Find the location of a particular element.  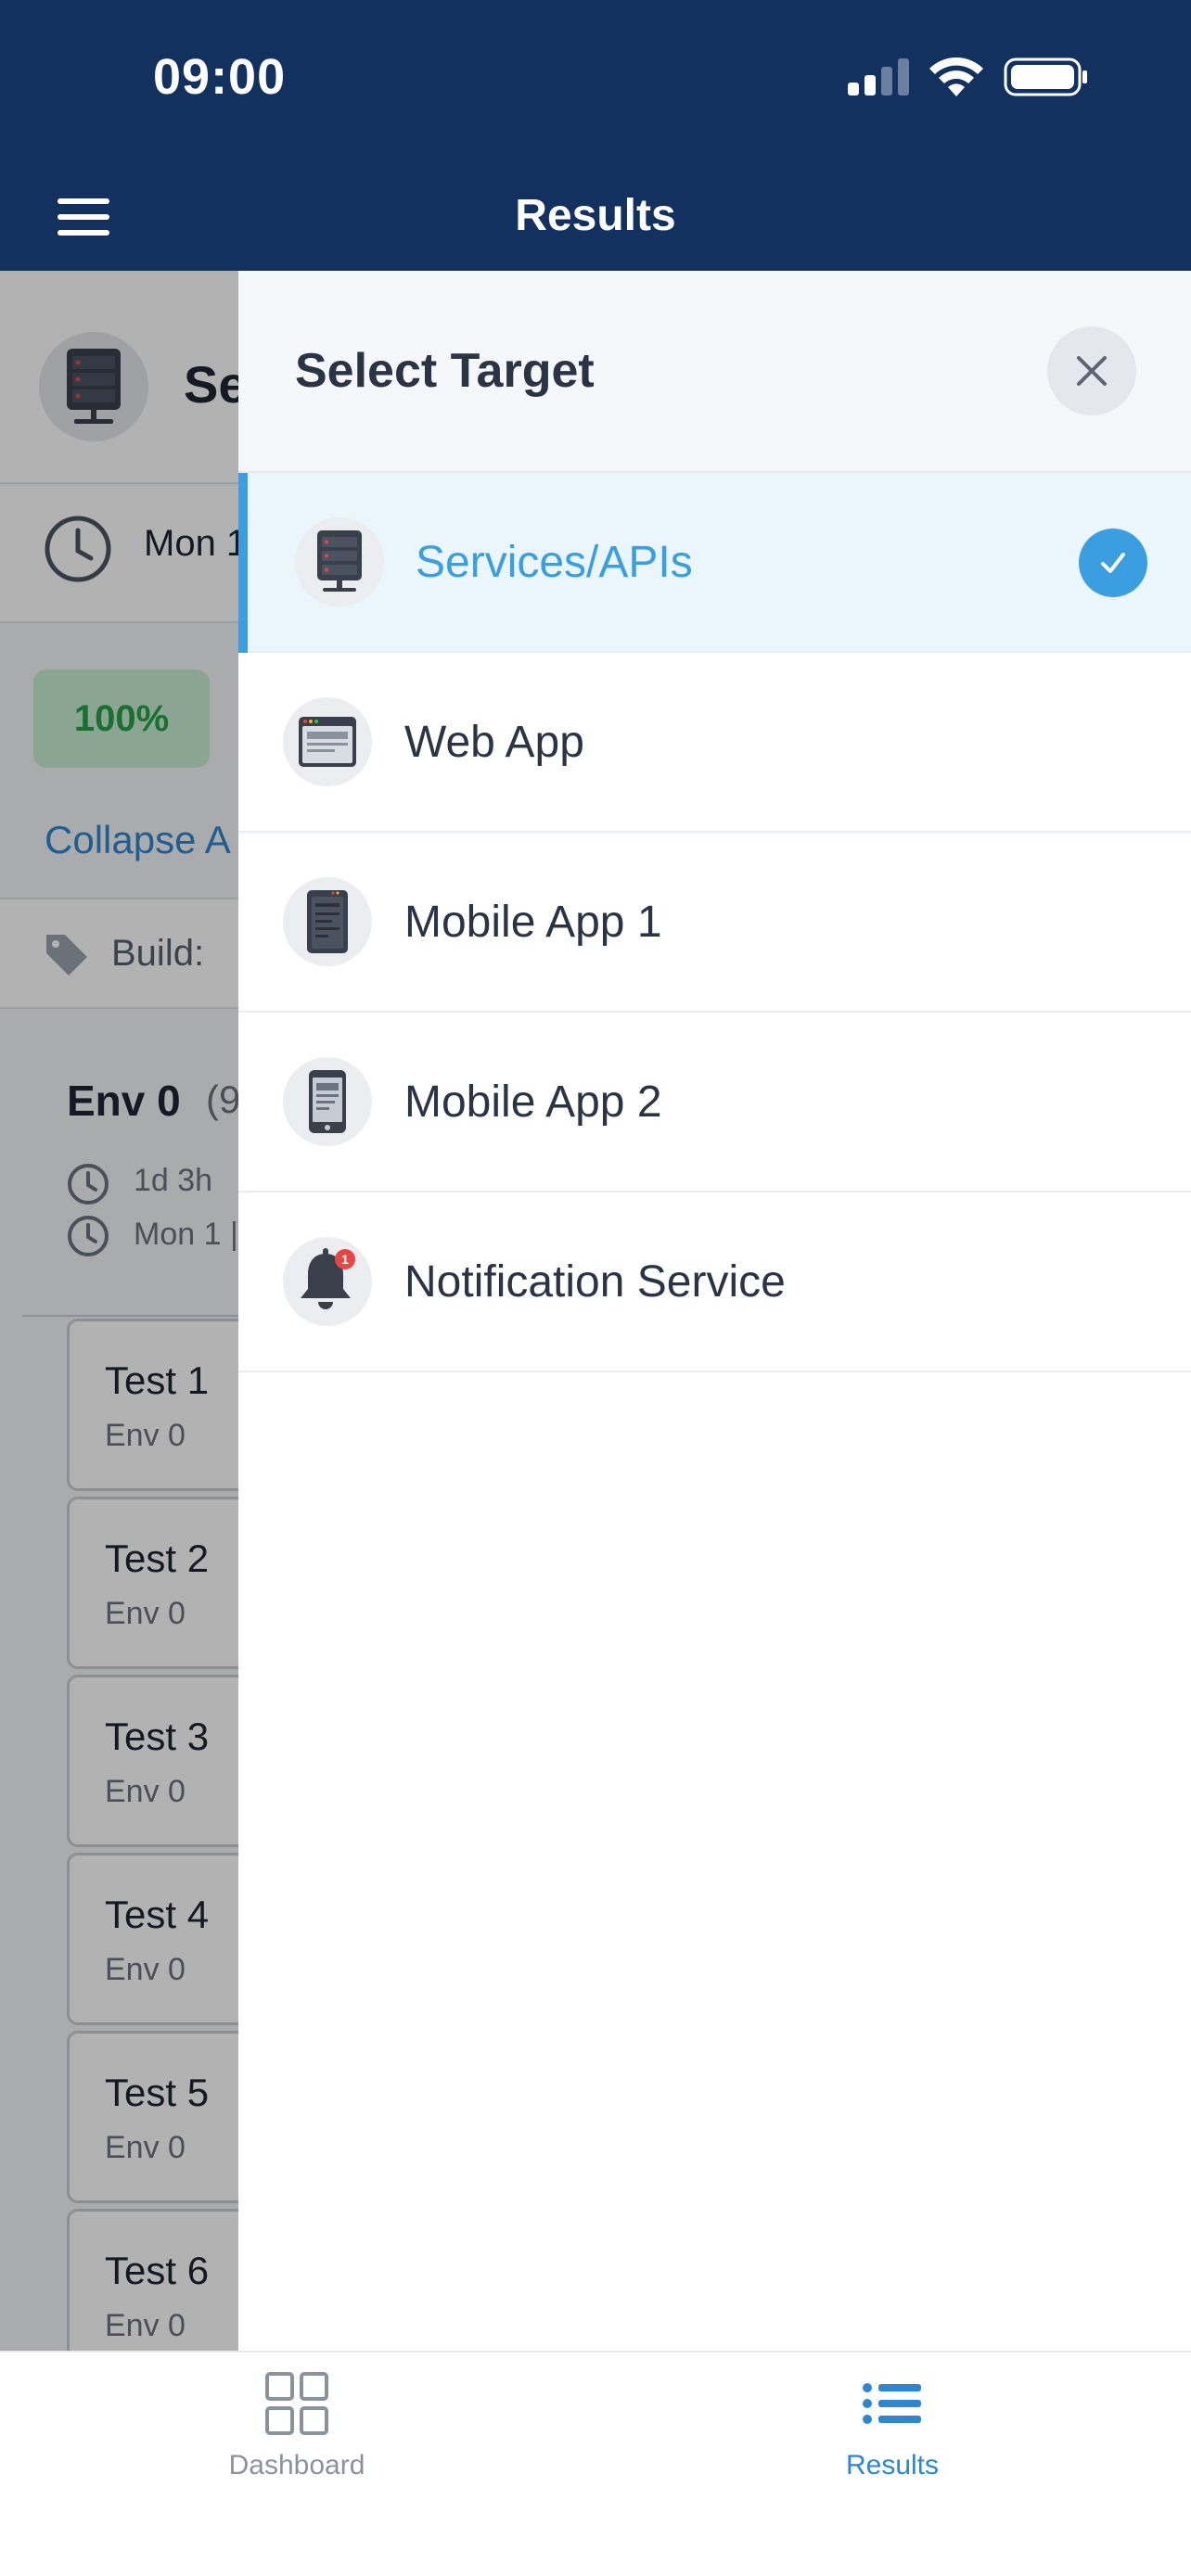

system-status-icons is located at coordinates (969, 76).